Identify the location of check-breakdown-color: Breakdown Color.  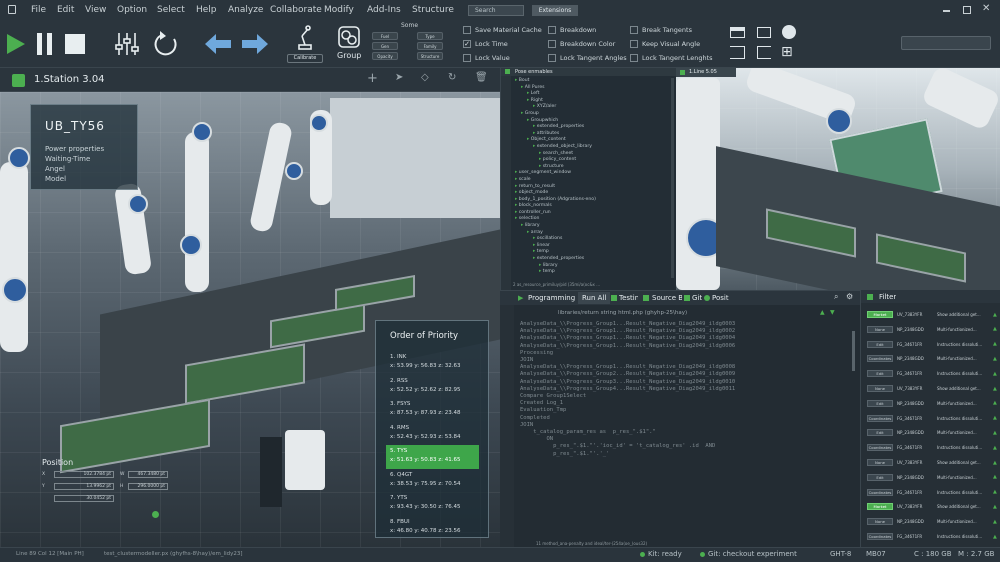
(581, 44).